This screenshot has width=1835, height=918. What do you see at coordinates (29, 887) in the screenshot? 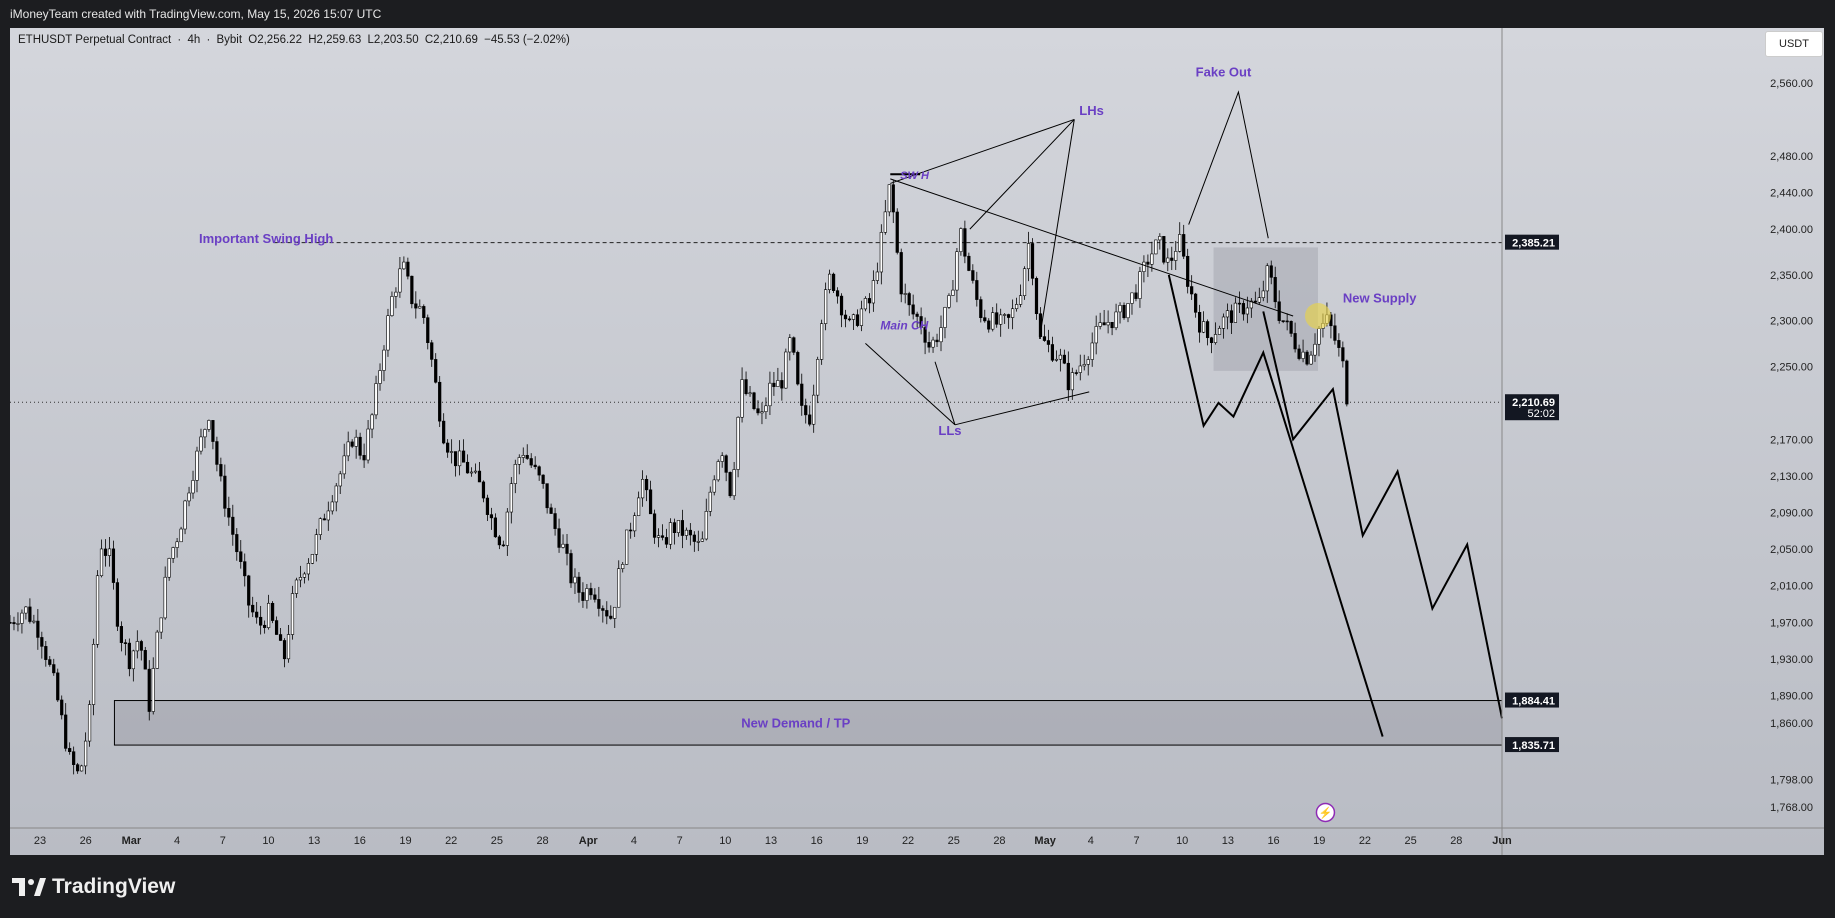
I see `tradingview-logo-icon` at bounding box center [29, 887].